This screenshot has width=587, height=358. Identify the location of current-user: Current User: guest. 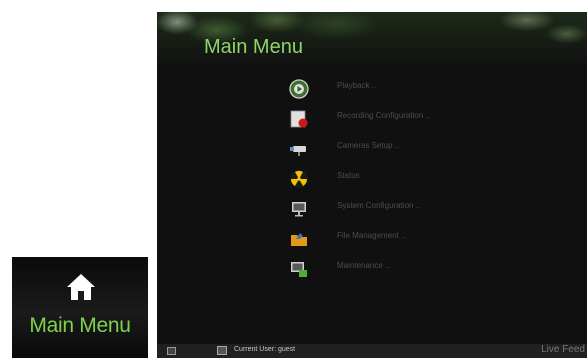
(265, 349).